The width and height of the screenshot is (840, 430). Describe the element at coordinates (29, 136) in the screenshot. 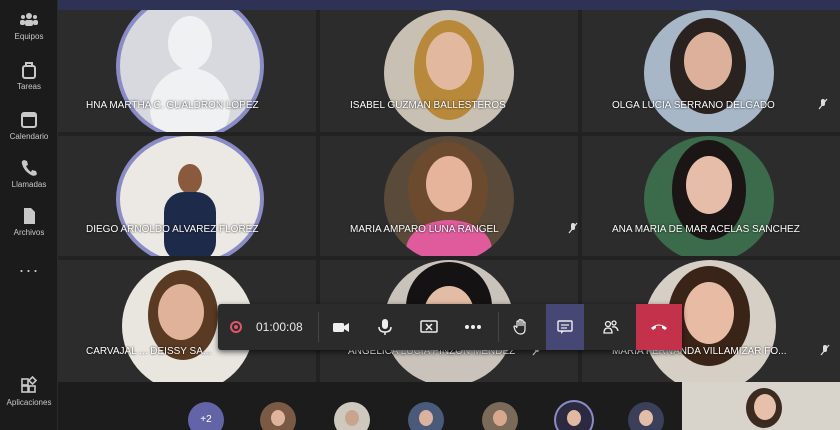

I see `rail-label: Calendario` at that location.